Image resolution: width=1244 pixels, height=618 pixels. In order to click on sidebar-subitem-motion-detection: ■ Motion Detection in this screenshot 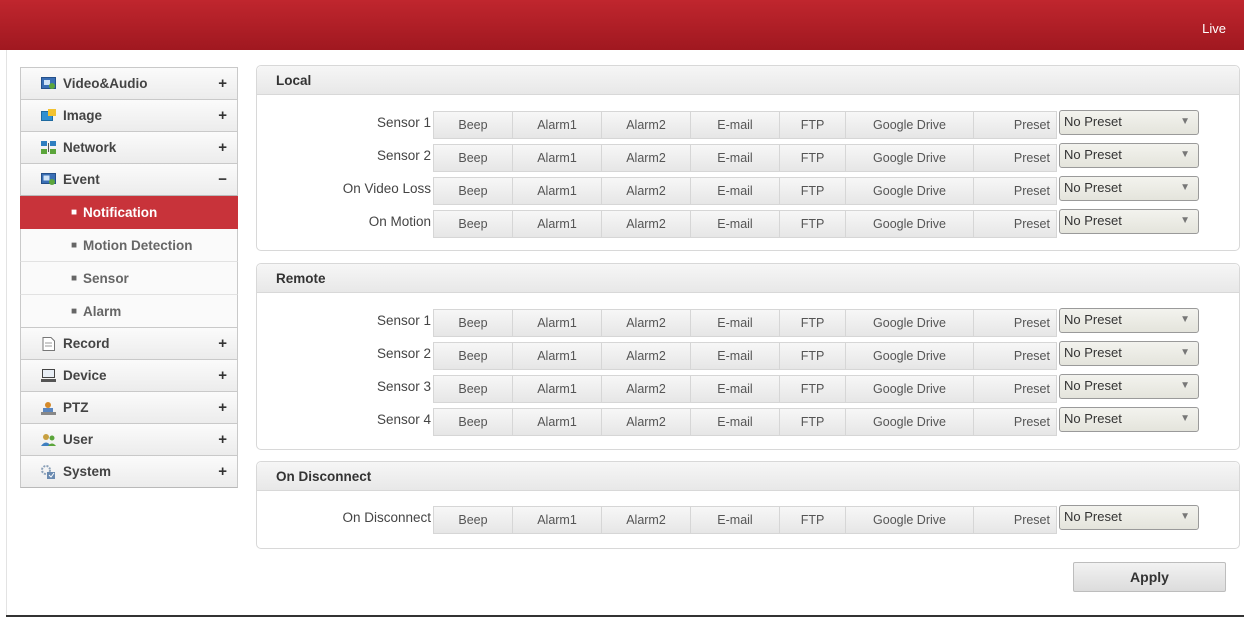, I will do `click(129, 245)`.